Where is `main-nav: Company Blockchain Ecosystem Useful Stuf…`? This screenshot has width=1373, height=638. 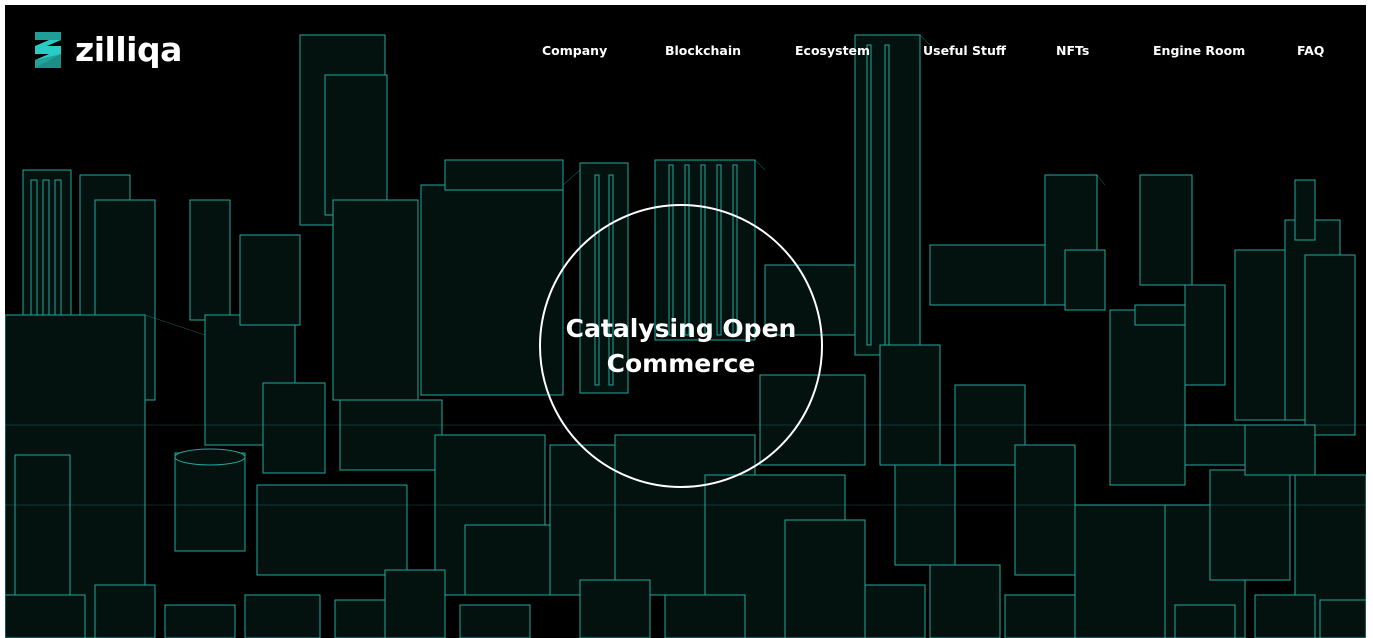
main-nav: Company Blockchain Ecosystem Useful Stuf… is located at coordinates (685, 53).